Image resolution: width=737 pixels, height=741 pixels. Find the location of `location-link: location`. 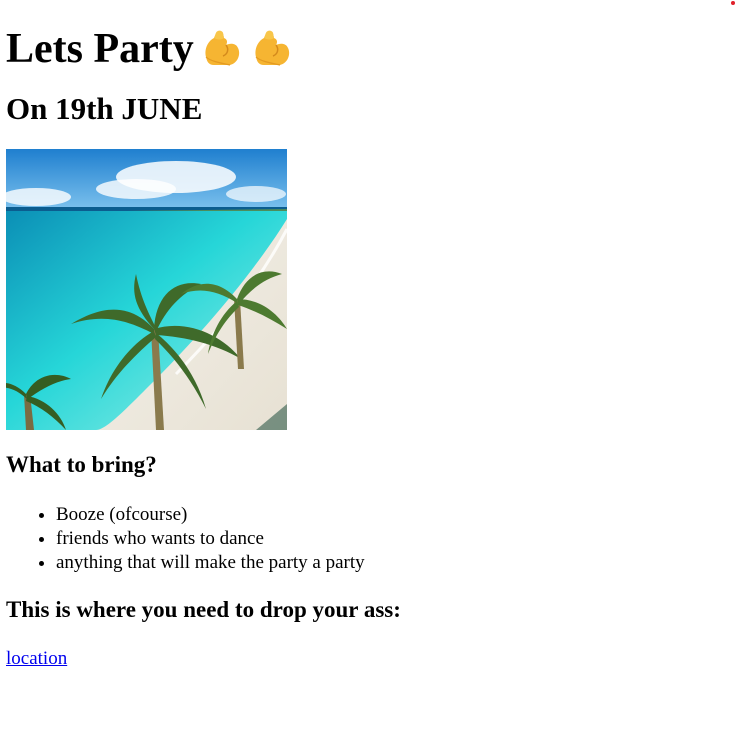

location-link: location is located at coordinates (36, 659).